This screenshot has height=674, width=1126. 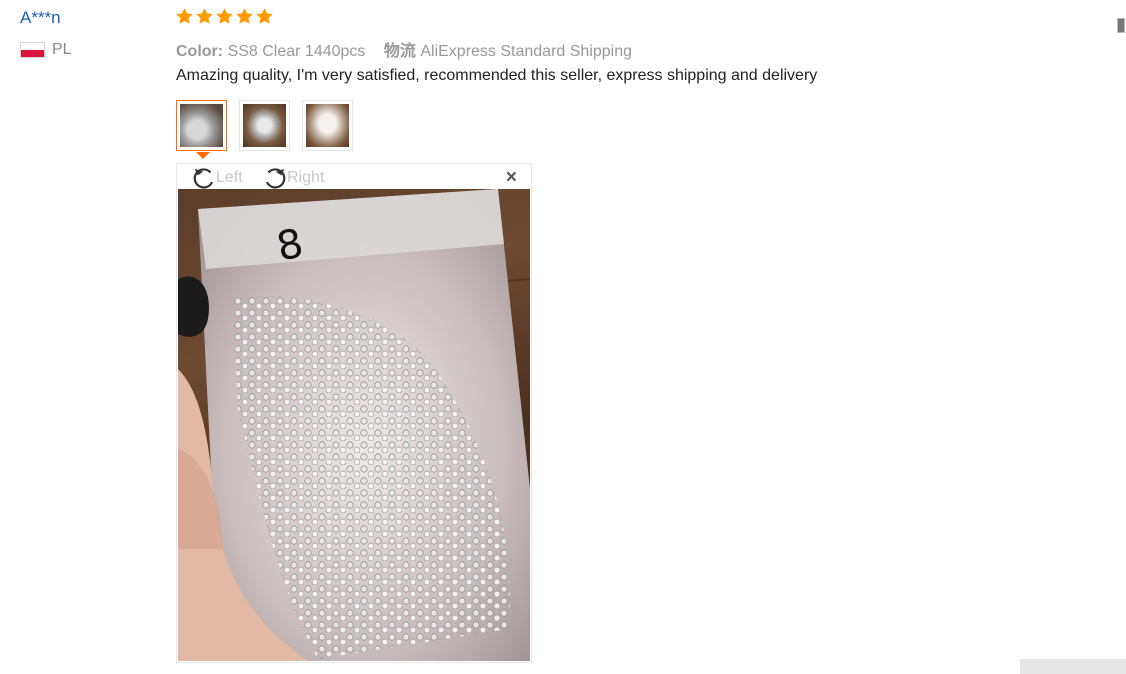 I want to click on rotate-right-button: Right, so click(x=292, y=178).